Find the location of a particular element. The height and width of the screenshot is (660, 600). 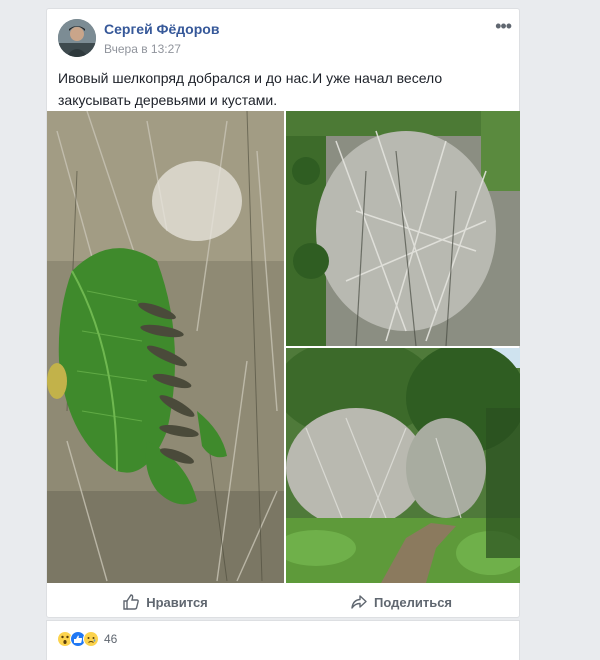

post-timestamp: Вчера в 13:27 is located at coordinates (142, 49).